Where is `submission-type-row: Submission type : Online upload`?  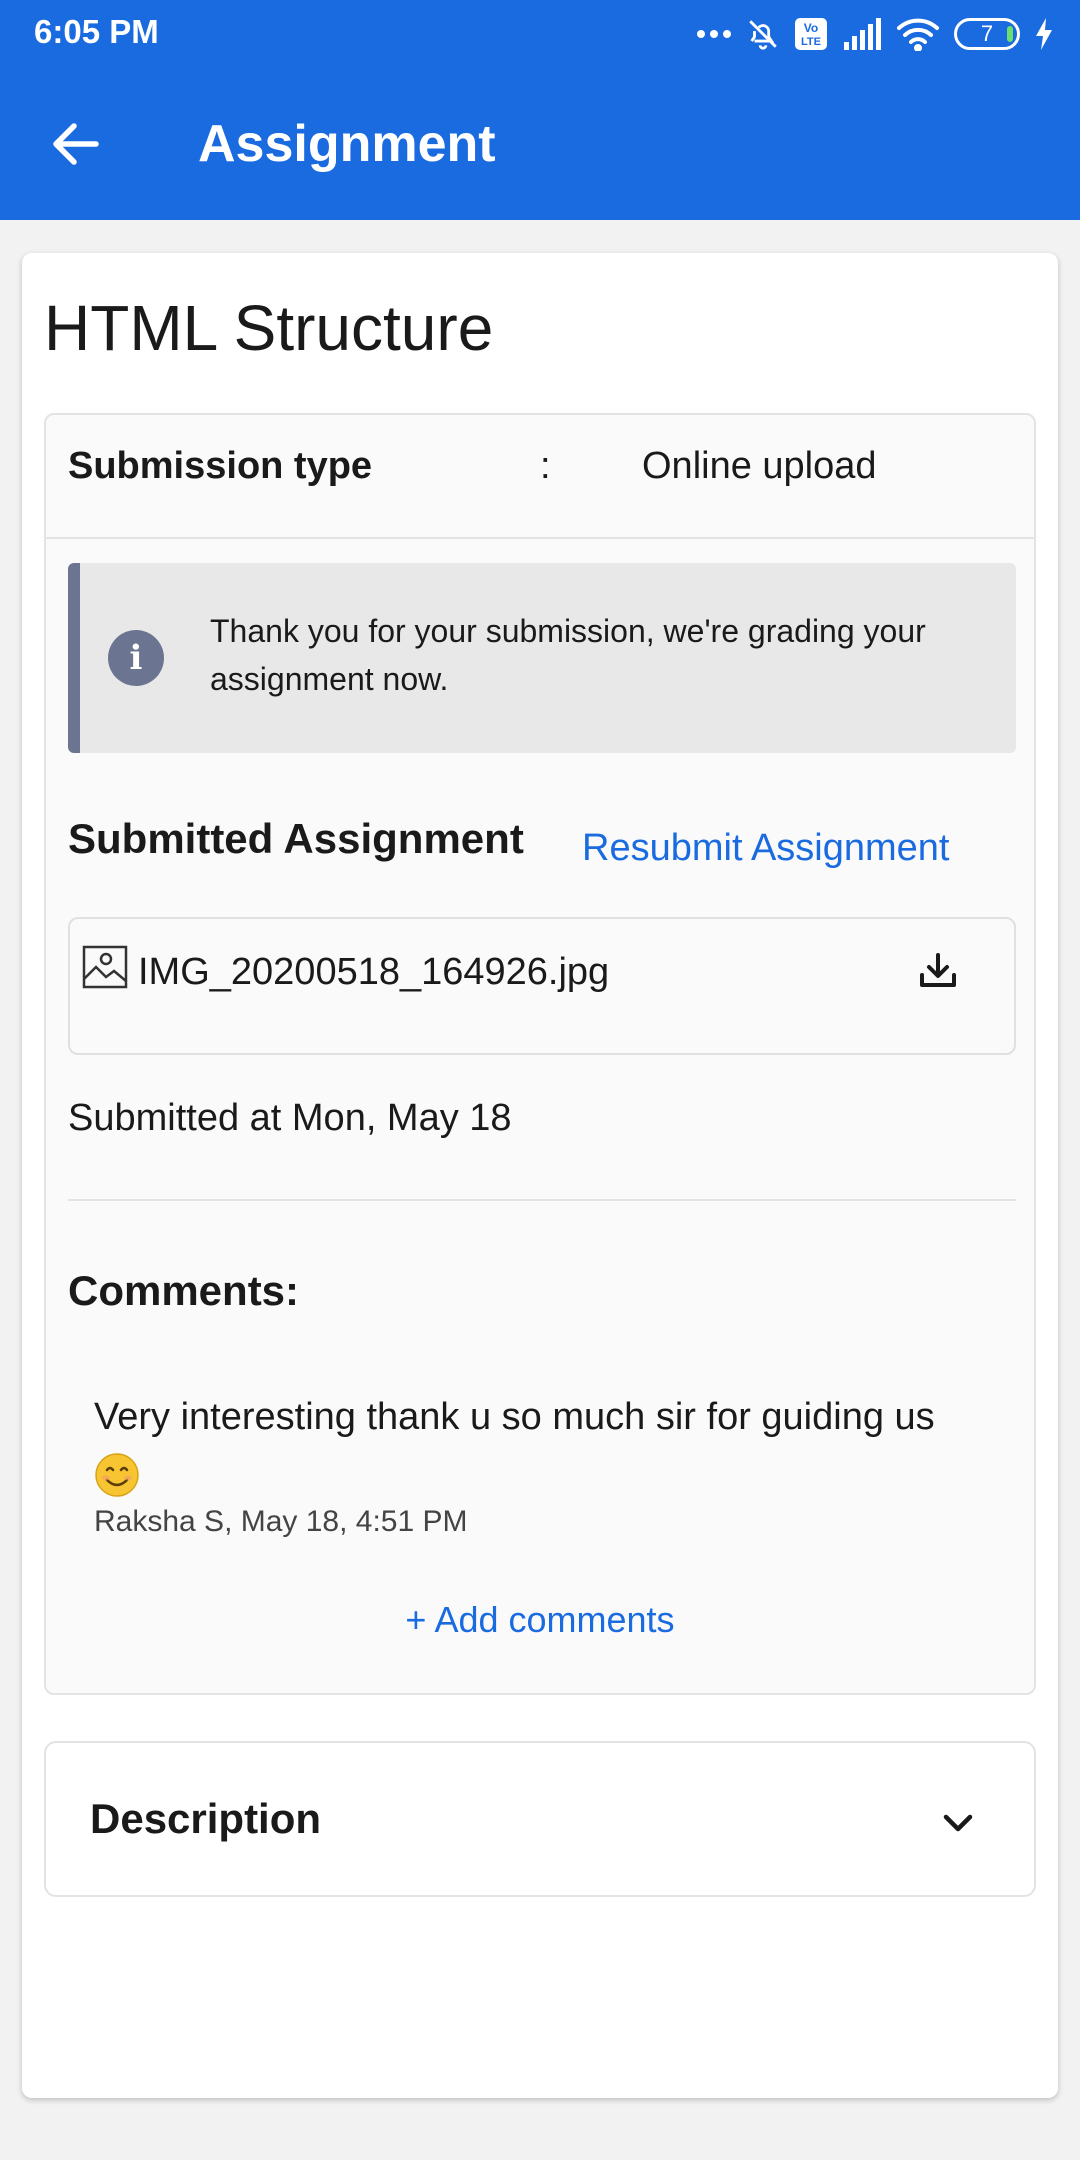 submission-type-row: Submission type : Online upload is located at coordinates (540, 477).